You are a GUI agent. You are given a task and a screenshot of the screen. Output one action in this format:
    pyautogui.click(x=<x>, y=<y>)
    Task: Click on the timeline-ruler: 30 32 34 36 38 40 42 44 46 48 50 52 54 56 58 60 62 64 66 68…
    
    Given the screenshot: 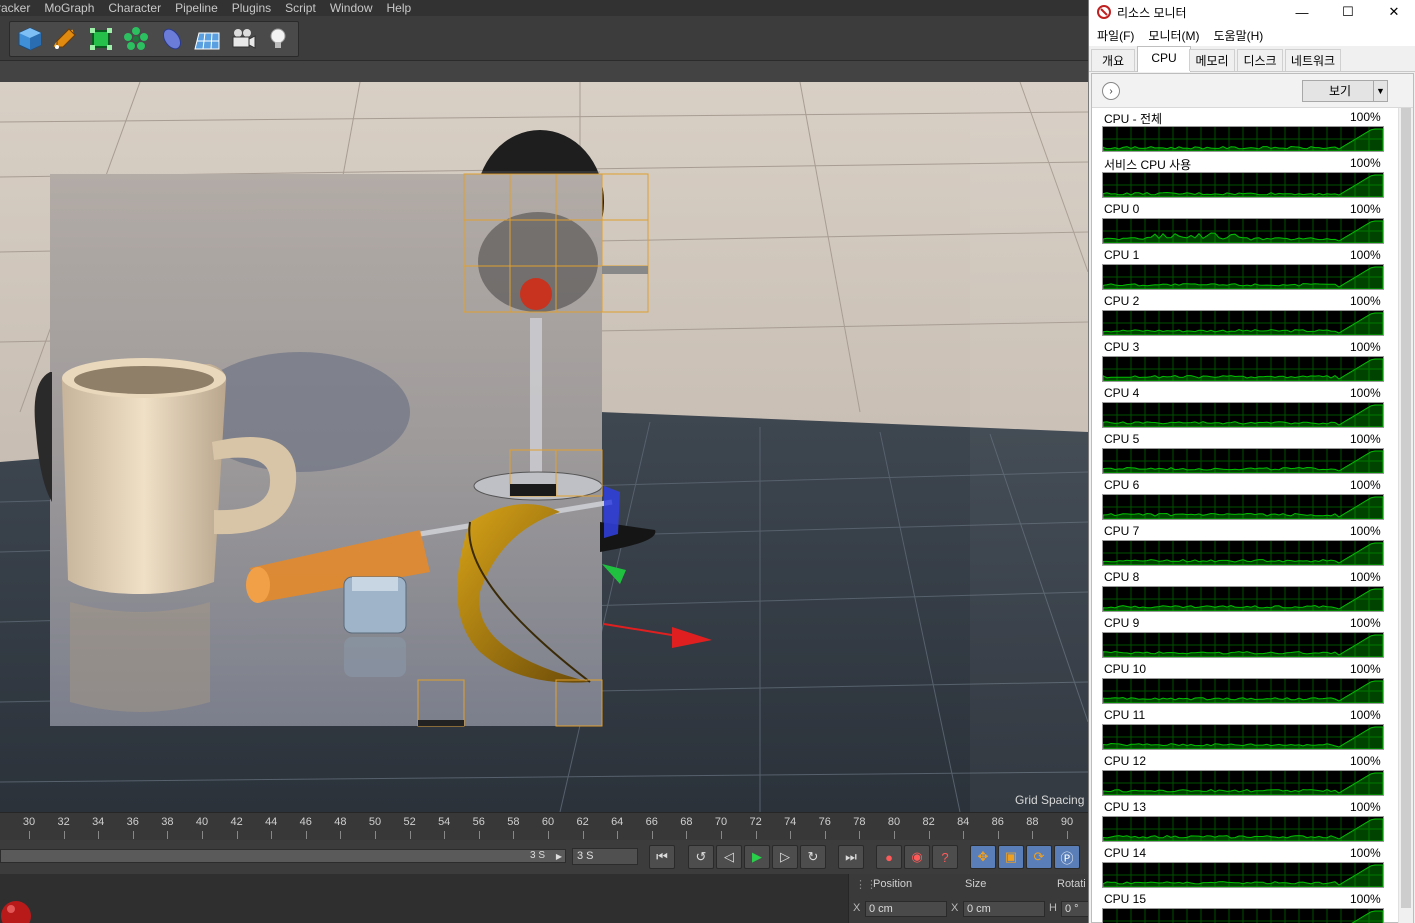 What is the action you would take?
    pyautogui.click(x=544, y=826)
    